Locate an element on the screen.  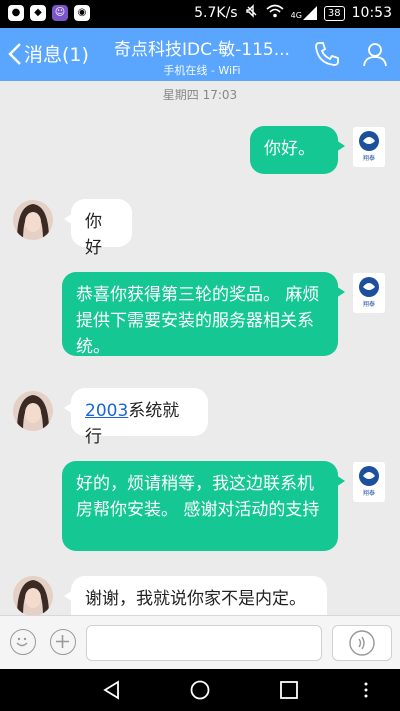
phone-icon is located at coordinates (327, 54).